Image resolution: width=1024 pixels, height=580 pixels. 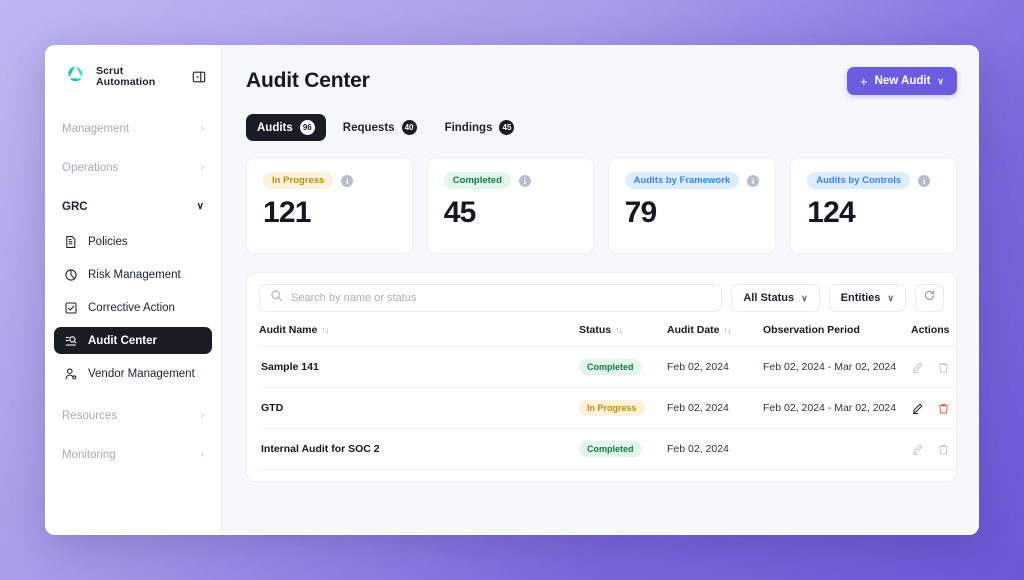 What do you see at coordinates (902, 81) in the screenshot?
I see `new-audit-button: + New Audit ∨` at bounding box center [902, 81].